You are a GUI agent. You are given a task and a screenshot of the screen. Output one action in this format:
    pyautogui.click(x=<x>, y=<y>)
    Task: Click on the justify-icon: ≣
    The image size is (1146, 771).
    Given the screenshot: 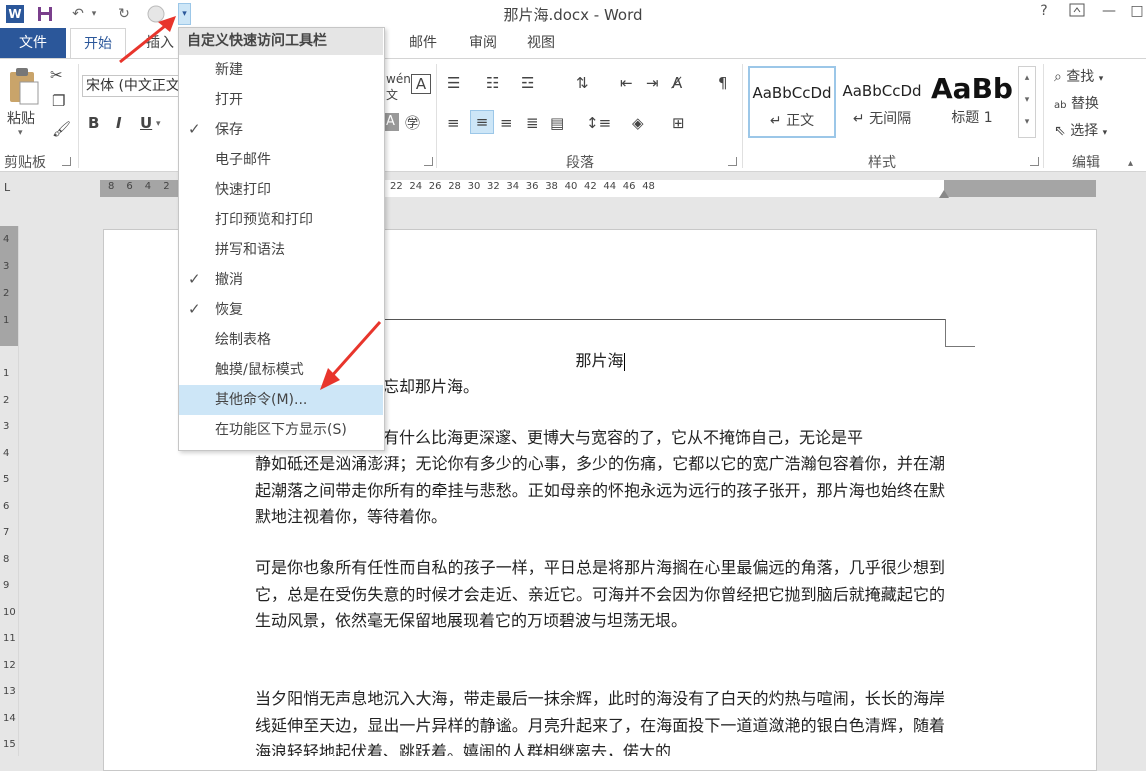 What is the action you would take?
    pyautogui.click(x=532, y=123)
    